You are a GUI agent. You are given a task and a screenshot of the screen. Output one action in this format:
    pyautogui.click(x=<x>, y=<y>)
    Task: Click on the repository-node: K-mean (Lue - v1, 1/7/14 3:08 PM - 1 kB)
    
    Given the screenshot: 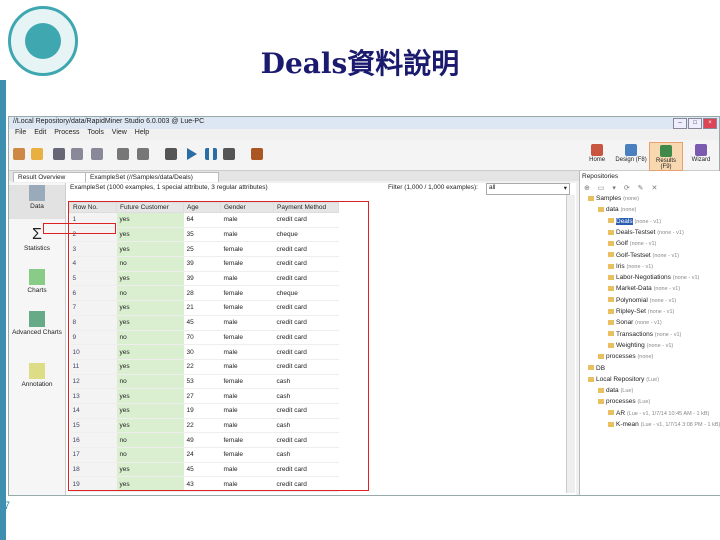 What is the action you would take?
    pyautogui.click(x=664, y=424)
    